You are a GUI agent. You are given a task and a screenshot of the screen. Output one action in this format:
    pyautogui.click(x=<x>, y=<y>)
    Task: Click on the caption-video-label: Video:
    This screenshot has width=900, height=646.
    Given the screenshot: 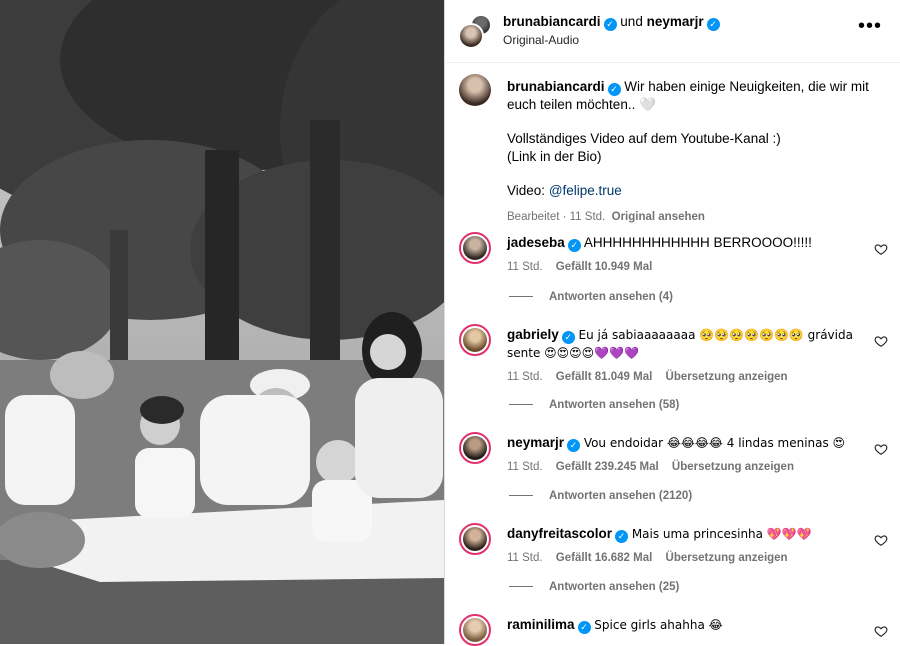 What is the action you would take?
    pyautogui.click(x=526, y=190)
    